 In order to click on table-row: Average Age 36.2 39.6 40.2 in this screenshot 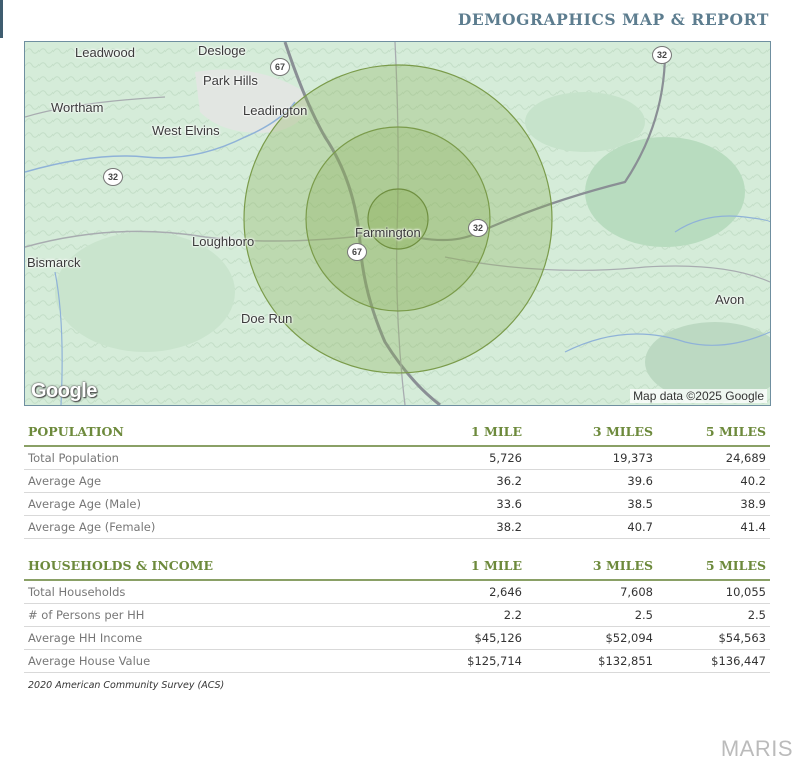, I will do `click(397, 481)`.